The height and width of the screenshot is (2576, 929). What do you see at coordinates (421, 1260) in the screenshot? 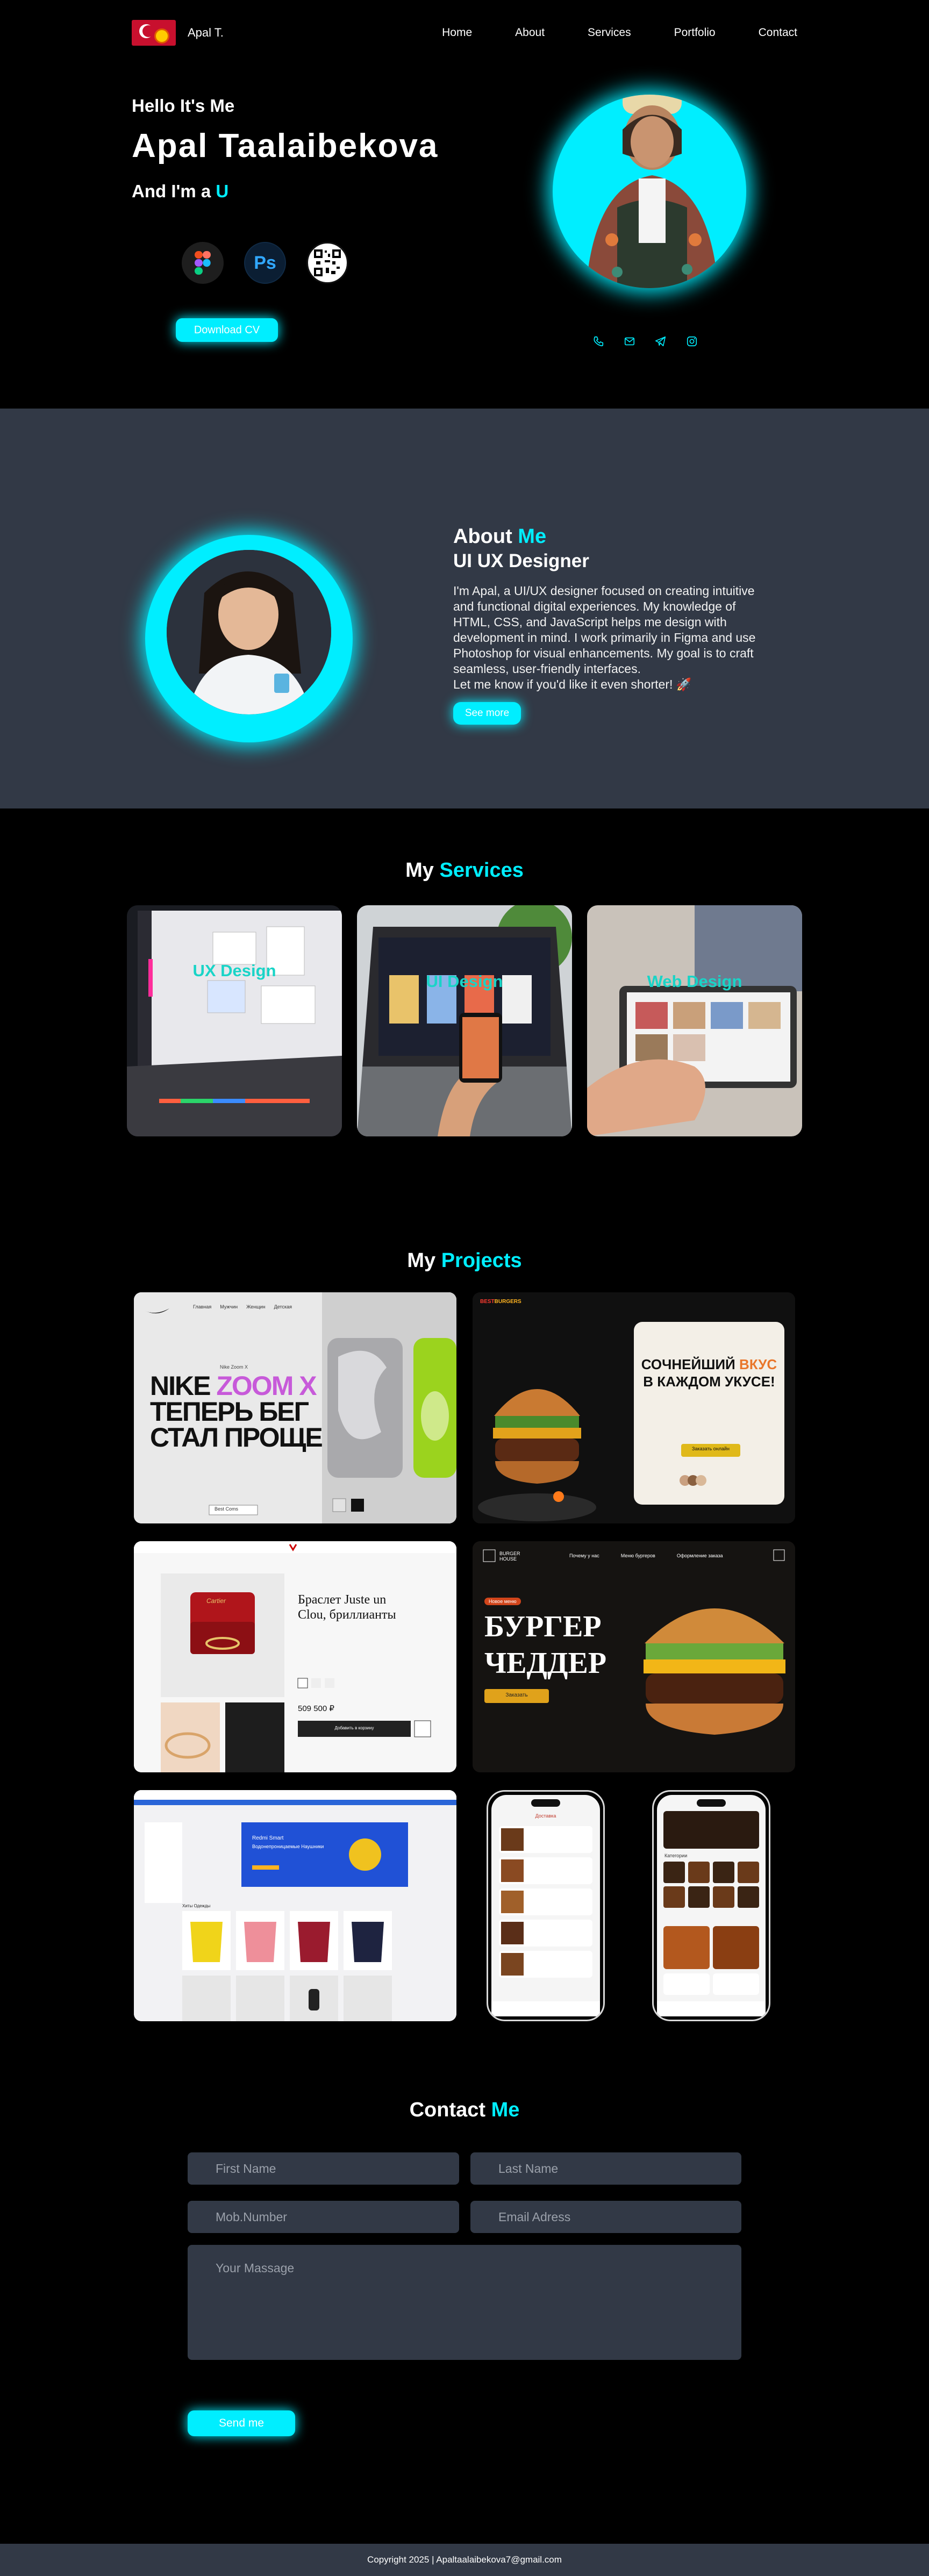
I see `projects-title-prefix: My` at bounding box center [421, 1260].